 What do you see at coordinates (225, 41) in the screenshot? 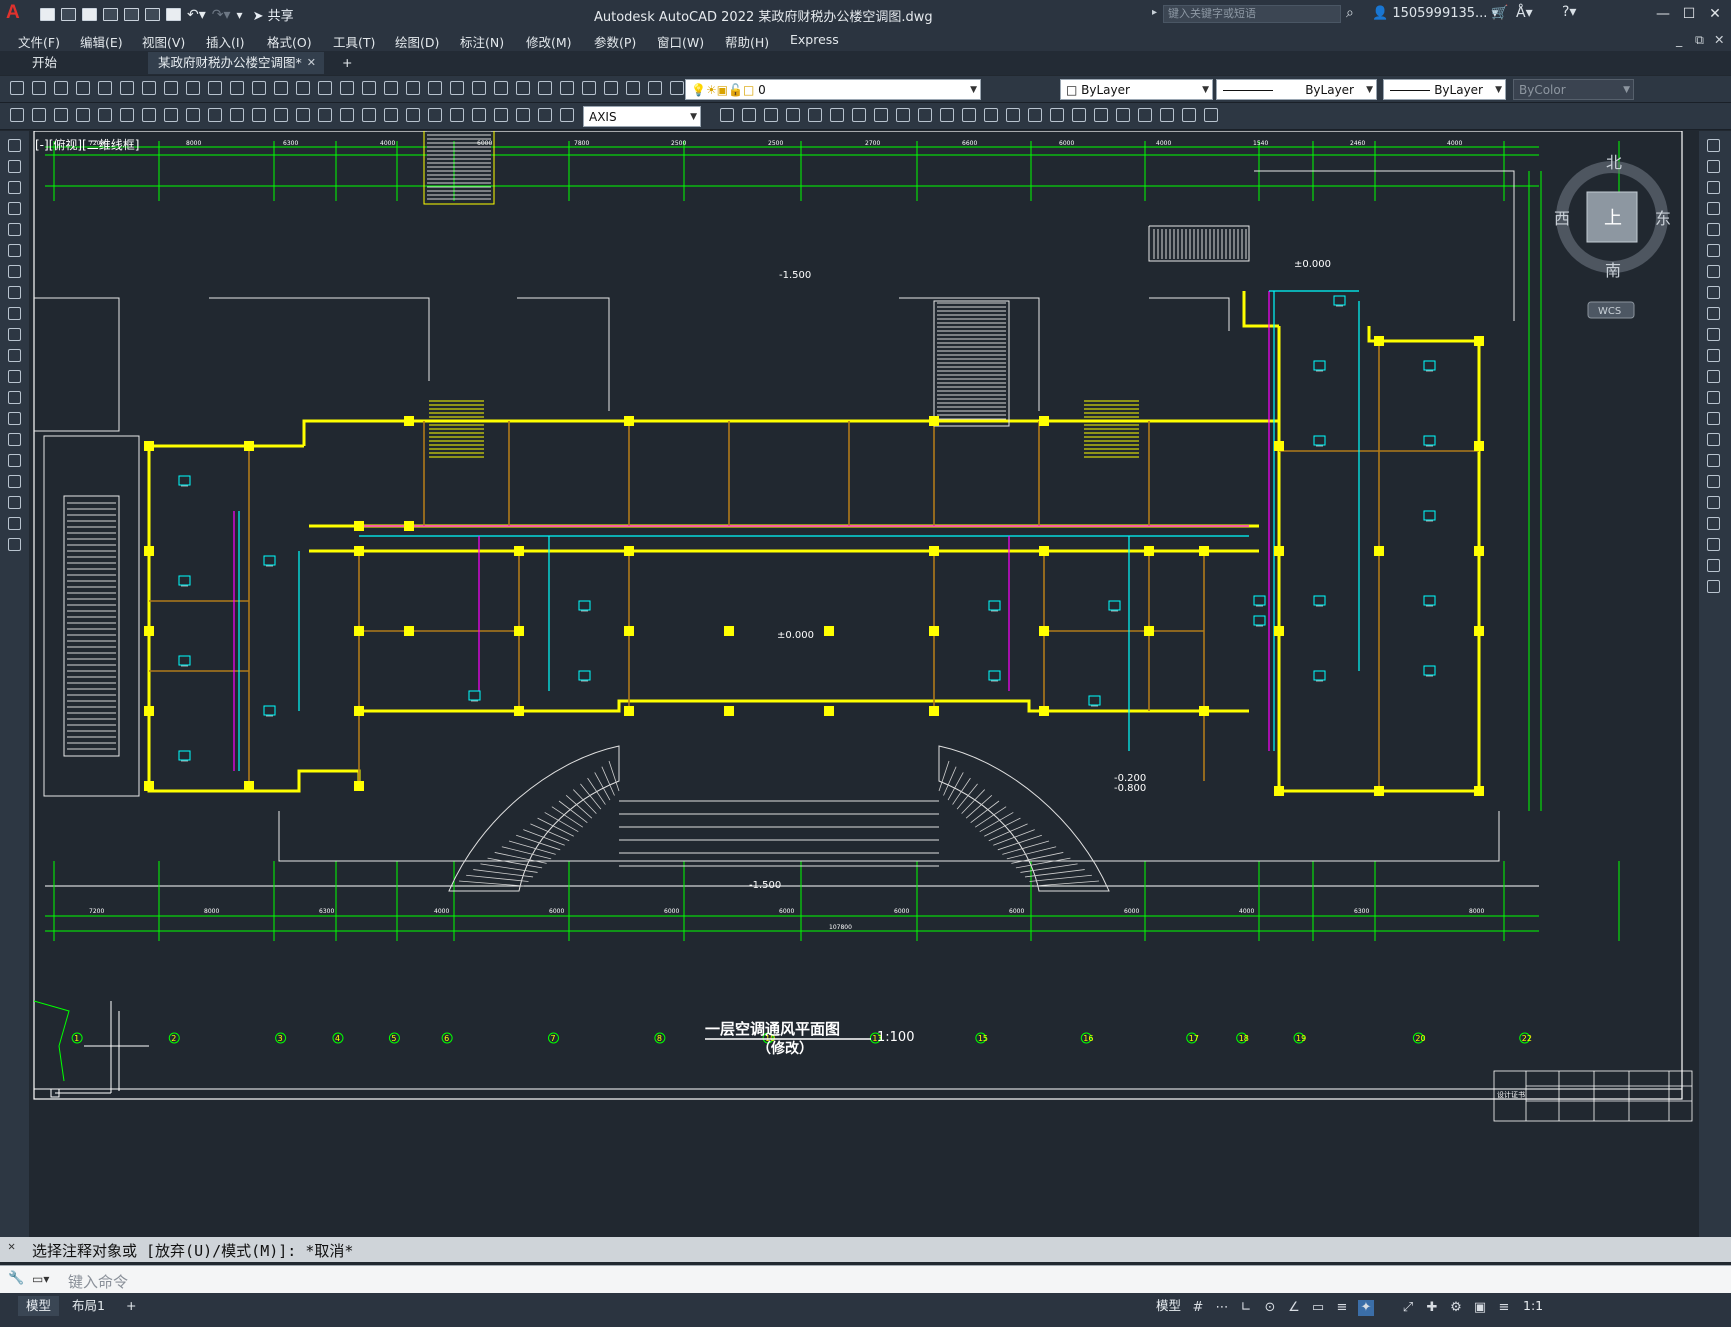
I see `menu-insert: 插入(I)` at bounding box center [225, 41].